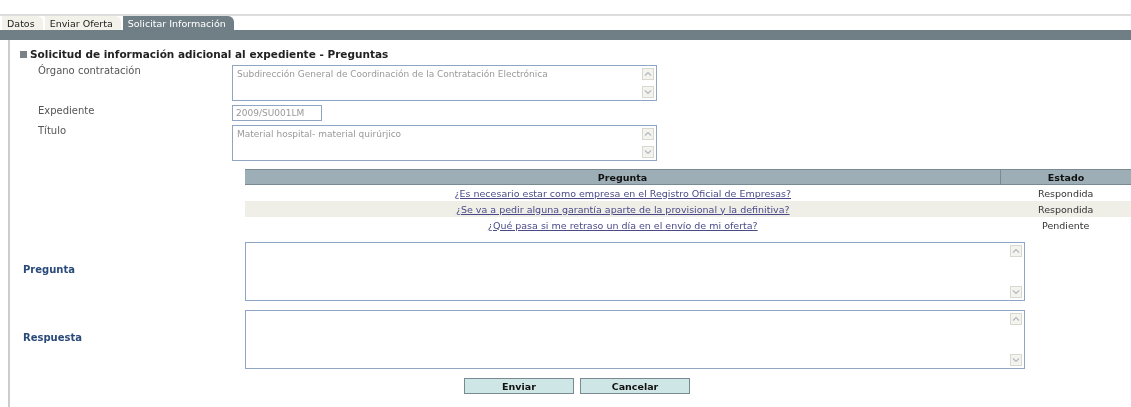  I want to click on field-label: Expediente, so click(66, 111).